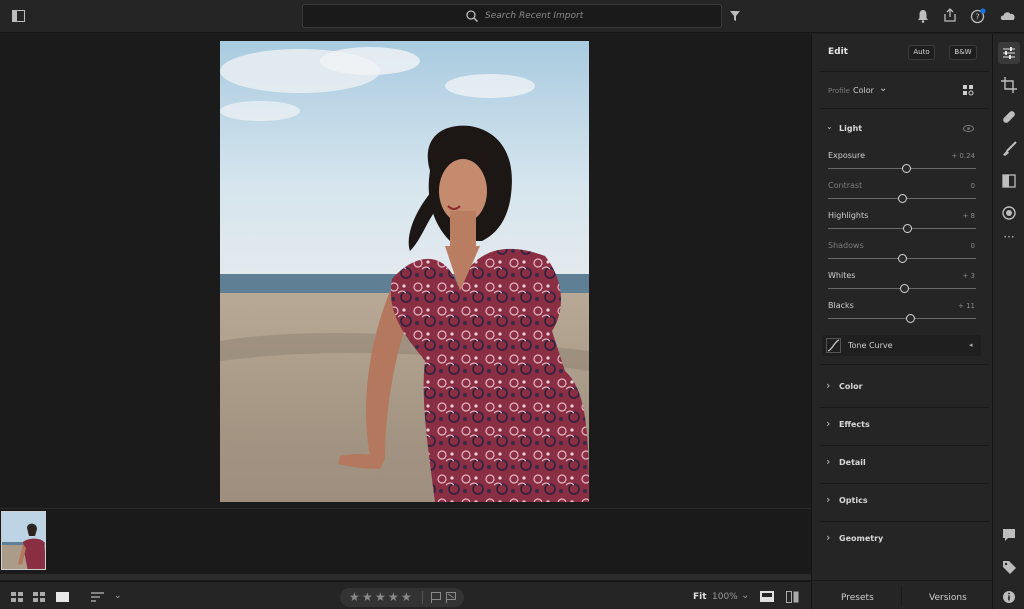 This screenshot has height=609, width=1024. What do you see at coordinates (845, 185) in the screenshot?
I see `slider-label: Contrast` at bounding box center [845, 185].